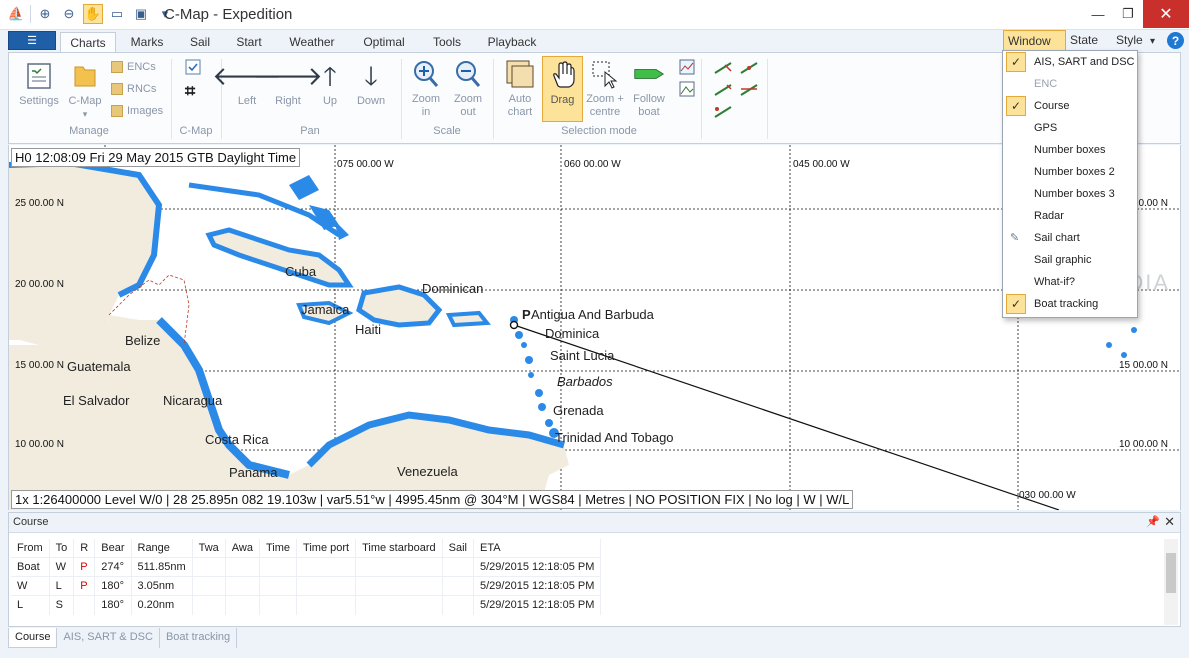 This screenshot has height=658, width=1189. I want to click on photo-view-button, so click(687, 89).